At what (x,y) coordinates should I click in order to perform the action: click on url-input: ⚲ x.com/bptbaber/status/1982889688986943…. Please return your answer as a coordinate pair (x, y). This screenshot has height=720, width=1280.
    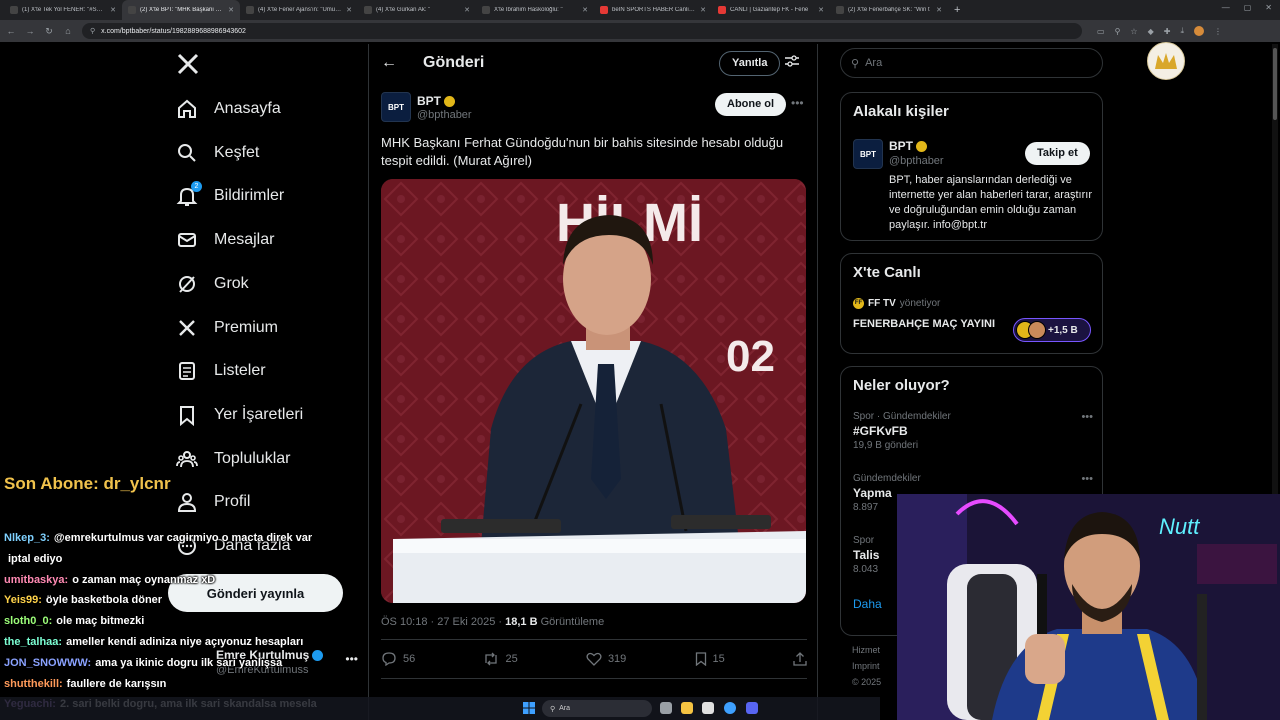
    Looking at the image, I should click on (582, 31).